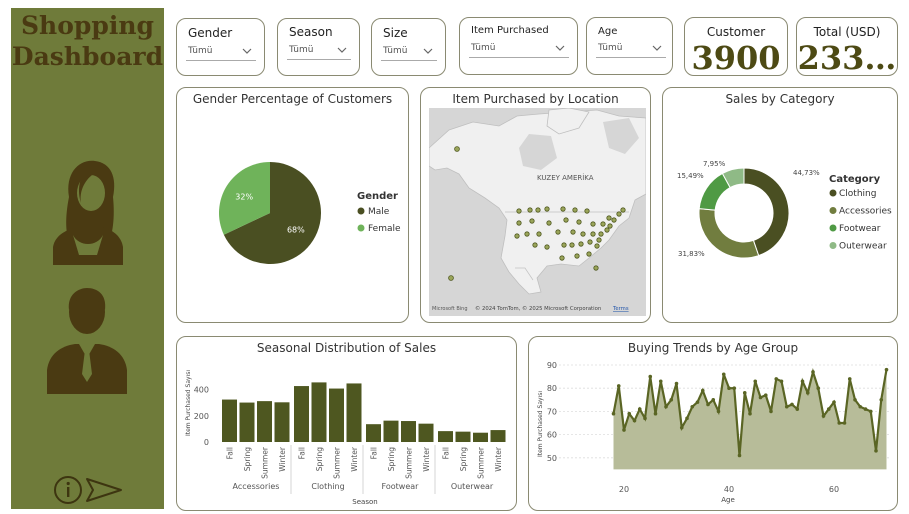 Image resolution: width=909 pixels, height=514 pixels. I want to click on size-dropdown: Tümü, so click(409, 52).